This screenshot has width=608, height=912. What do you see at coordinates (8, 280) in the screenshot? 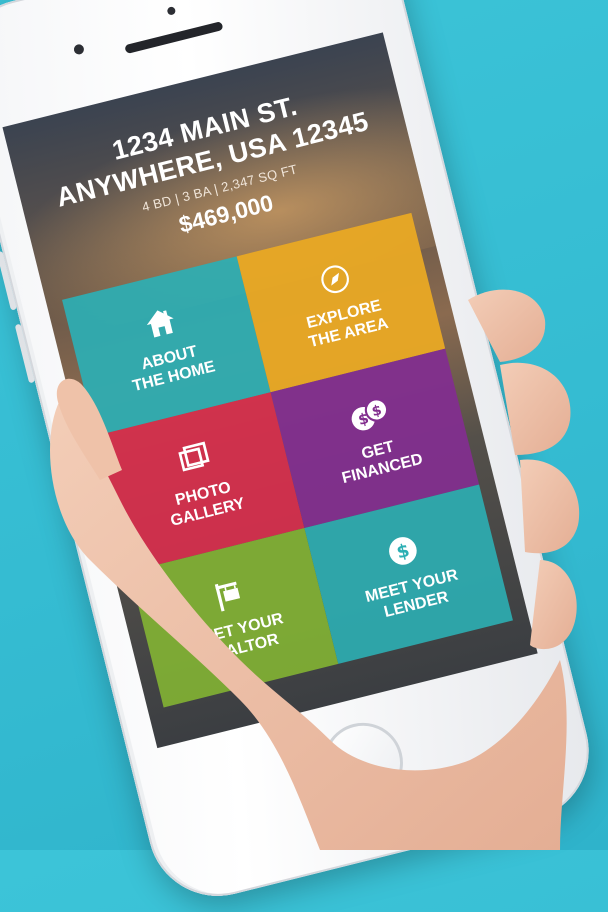
I see `volume-up-button` at bounding box center [8, 280].